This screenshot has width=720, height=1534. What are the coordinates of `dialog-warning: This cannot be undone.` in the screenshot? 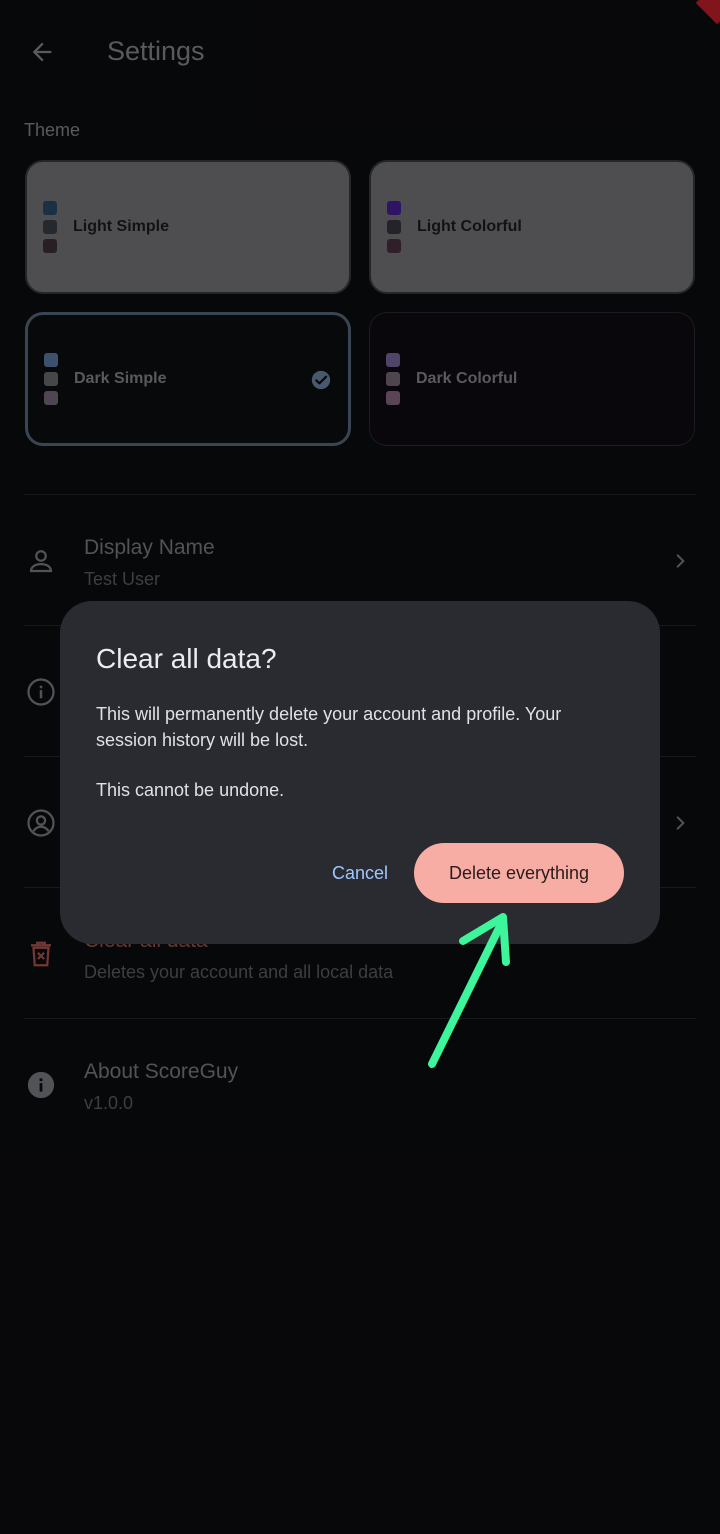 It's located at (190, 790).